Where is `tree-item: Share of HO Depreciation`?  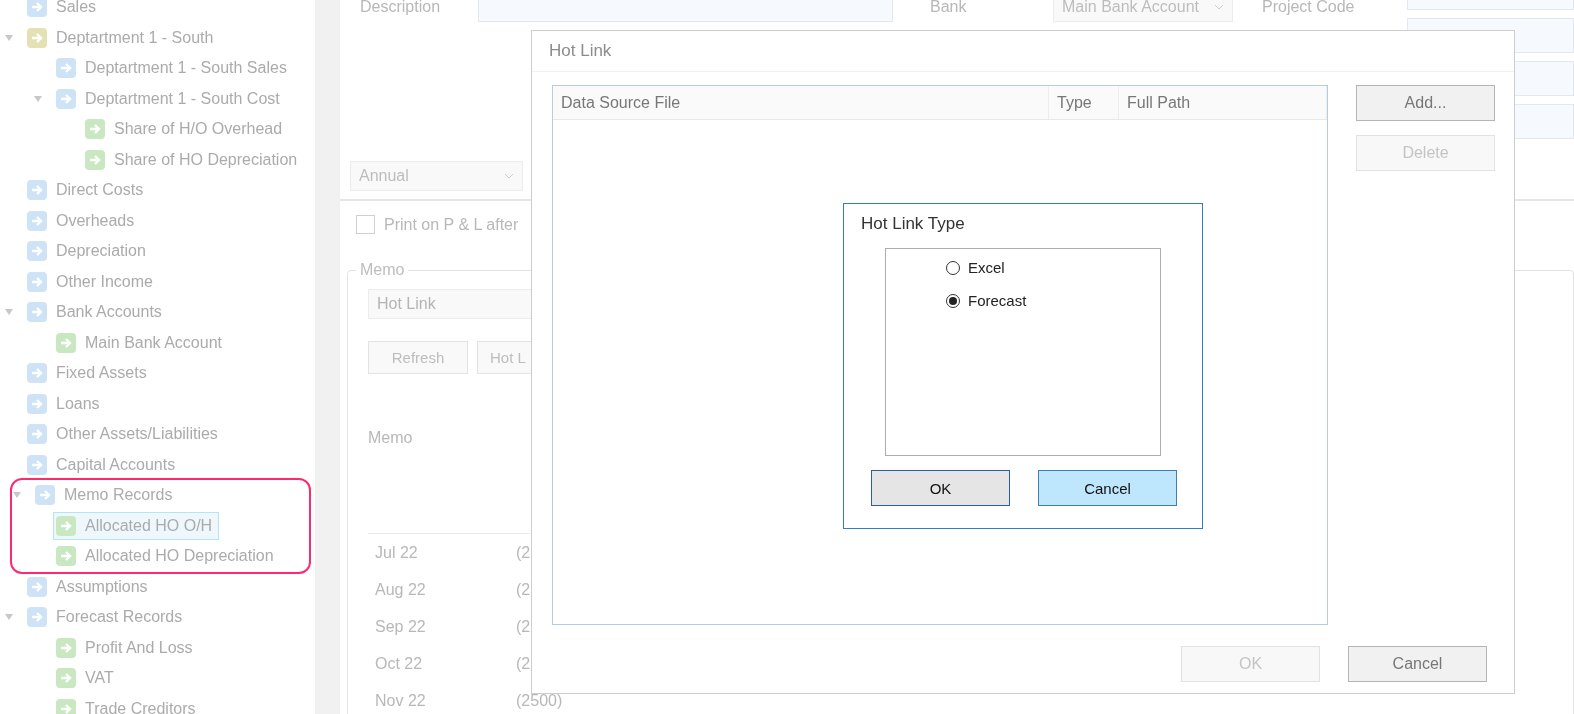
tree-item: Share of HO Depreciation is located at coordinates (193, 159).